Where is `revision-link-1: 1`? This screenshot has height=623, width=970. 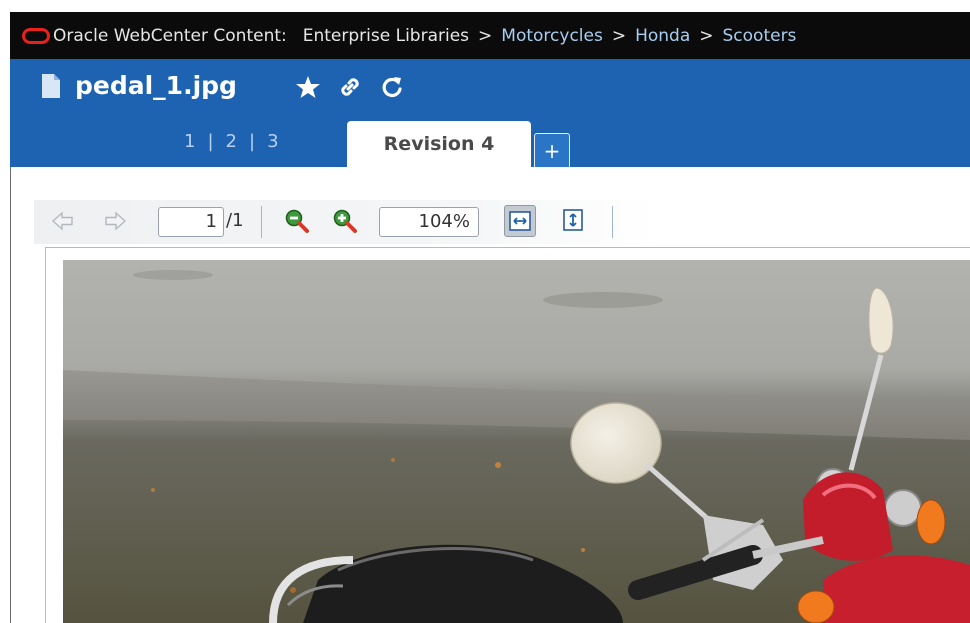
revision-link-1: 1 is located at coordinates (189, 141).